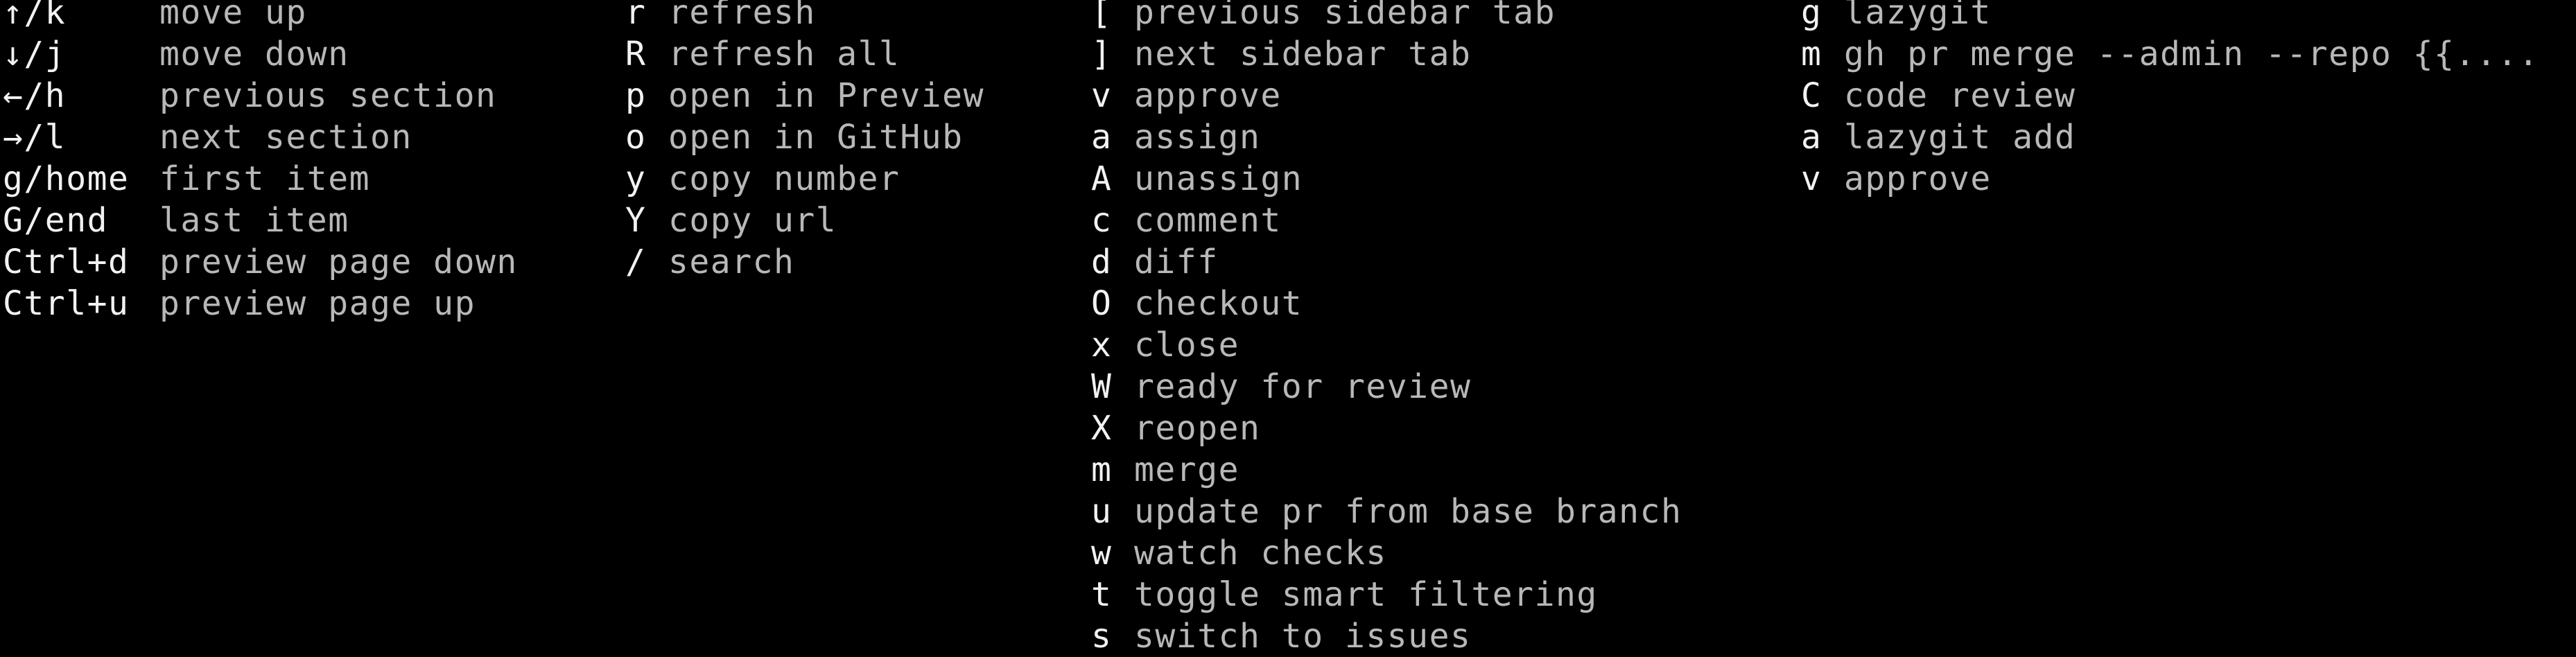 The height and width of the screenshot is (657, 2576). What do you see at coordinates (1197, 137) in the screenshot?
I see `keybinding-description: assign` at bounding box center [1197, 137].